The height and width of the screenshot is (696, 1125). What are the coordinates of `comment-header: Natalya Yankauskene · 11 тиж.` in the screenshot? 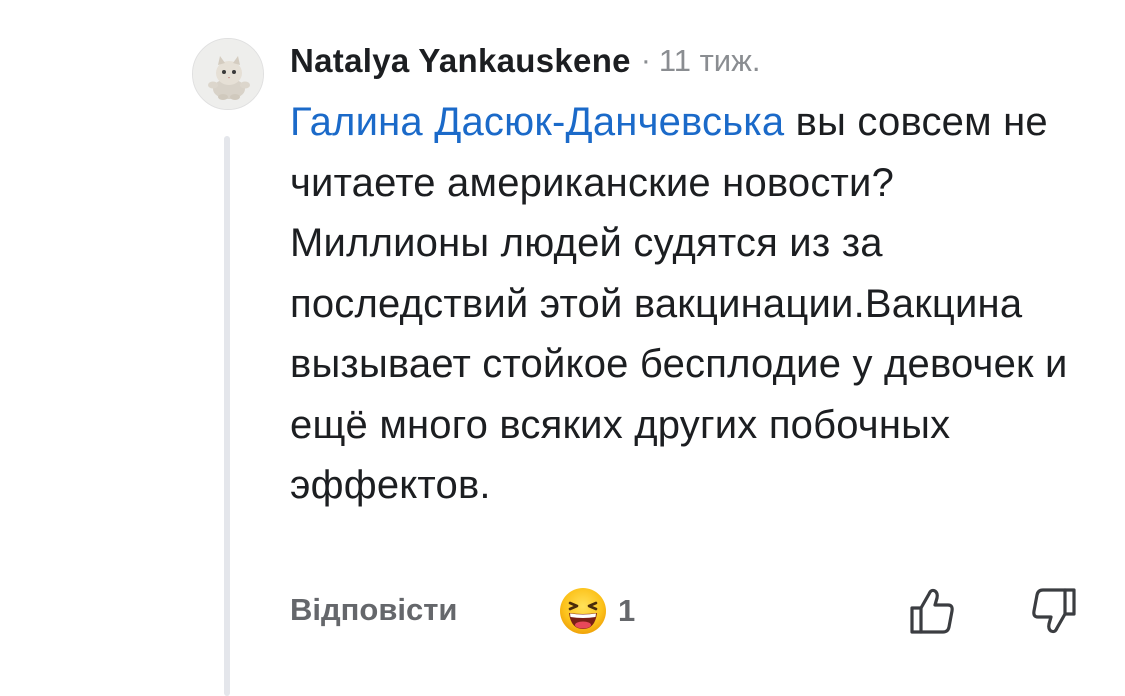 It's located at (525, 61).